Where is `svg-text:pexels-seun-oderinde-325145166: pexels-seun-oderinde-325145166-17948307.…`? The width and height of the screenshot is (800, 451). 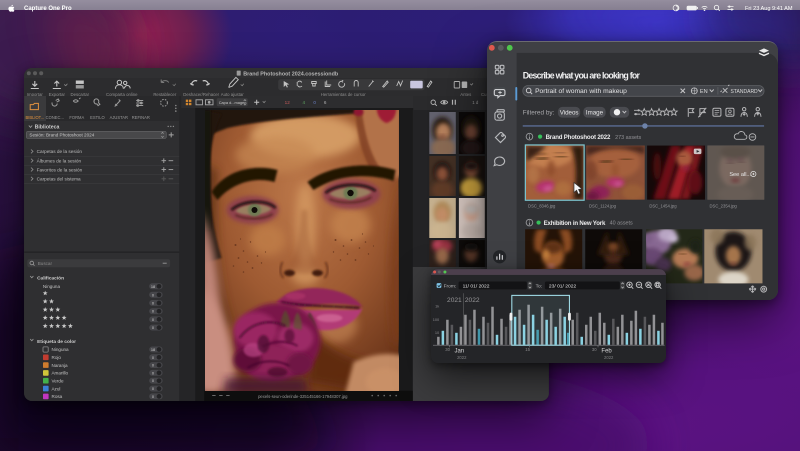 svg-text:pexels-seun-oderinde-325145166: pexels-seun-oderinde-325145166-17948307.… is located at coordinates (303, 396).